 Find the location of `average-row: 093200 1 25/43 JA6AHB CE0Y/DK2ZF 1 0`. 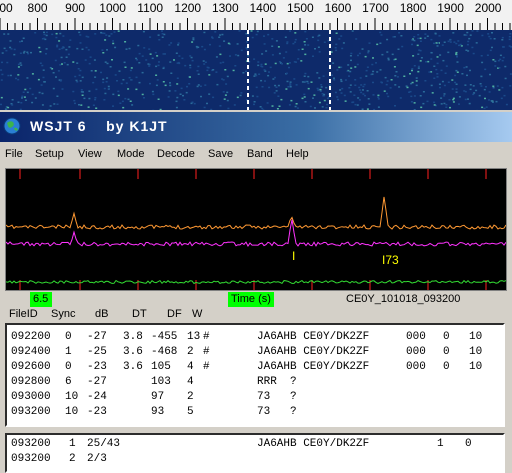

average-row: 093200 1 25/43 JA6AHB CE0Y/DK2ZF 1 0 is located at coordinates (256, 445).